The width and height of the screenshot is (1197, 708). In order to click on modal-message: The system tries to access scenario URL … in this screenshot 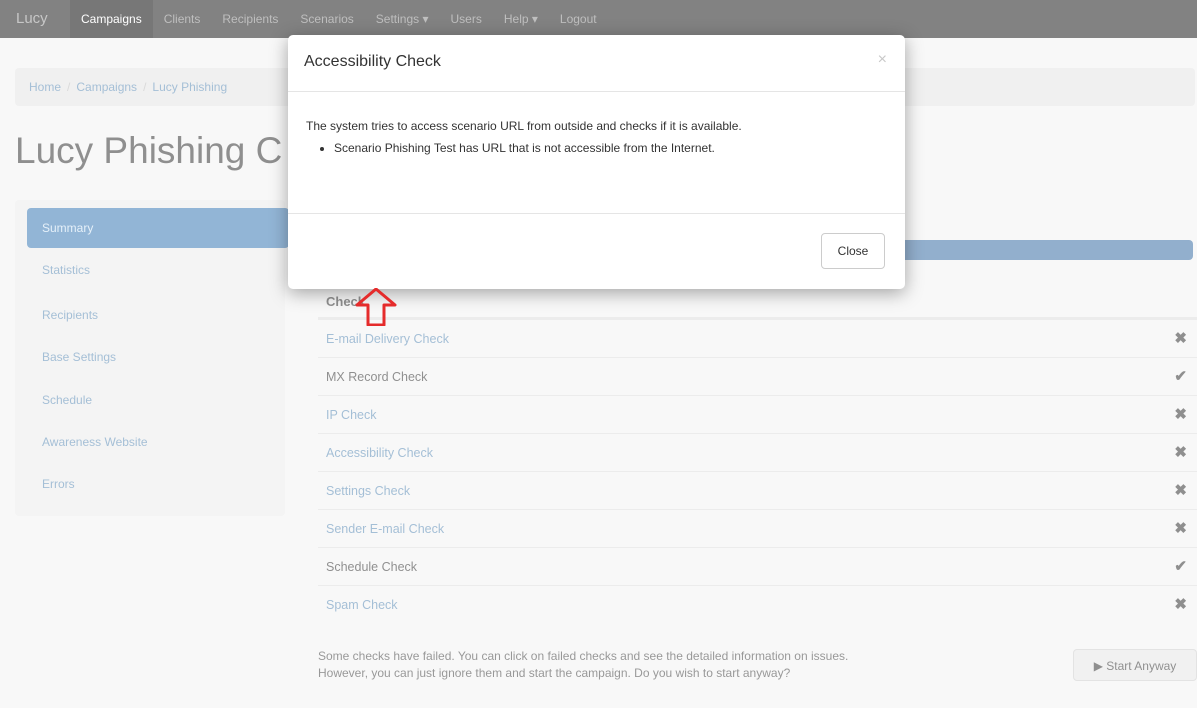, I will do `click(524, 126)`.